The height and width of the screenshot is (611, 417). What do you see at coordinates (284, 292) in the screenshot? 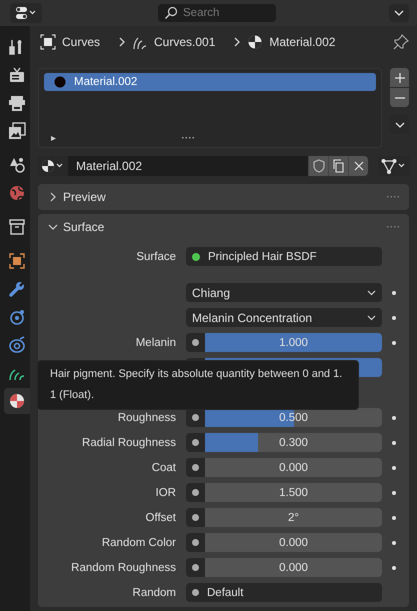
I see `dropdown: Chiang` at bounding box center [284, 292].